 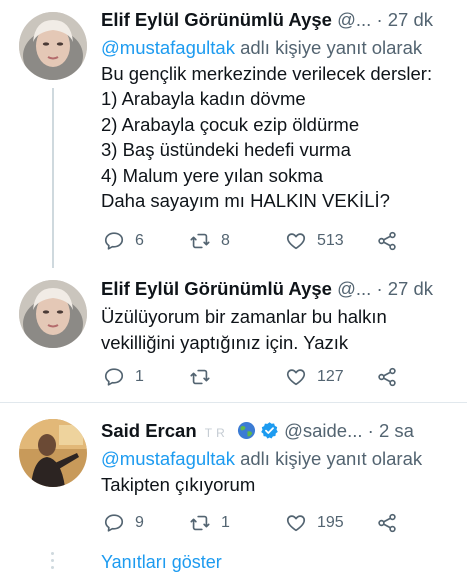 I want to click on like-count: 513, so click(x=330, y=240).